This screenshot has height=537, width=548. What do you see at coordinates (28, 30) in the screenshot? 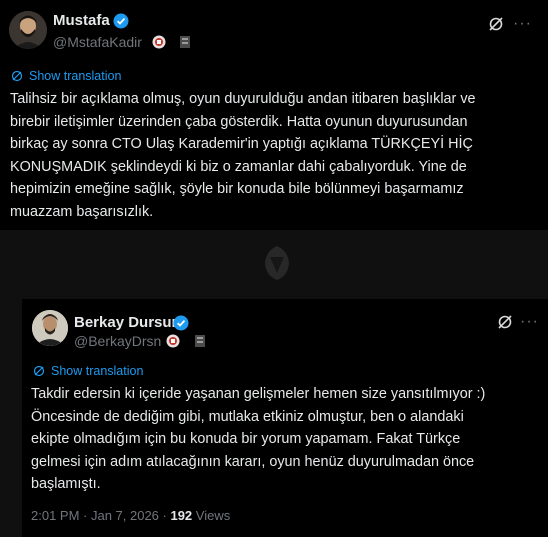
I see `avatar` at bounding box center [28, 30].